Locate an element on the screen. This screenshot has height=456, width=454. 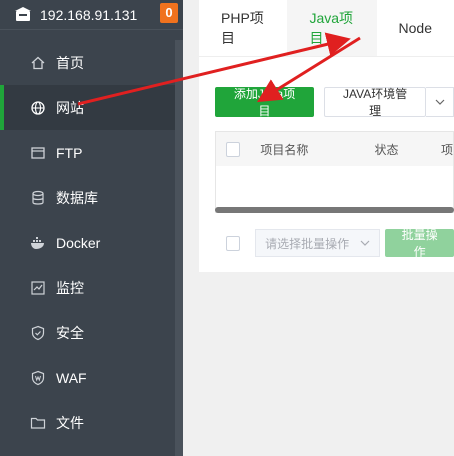
table-horizontal-scrollbar is located at coordinates (334, 210).